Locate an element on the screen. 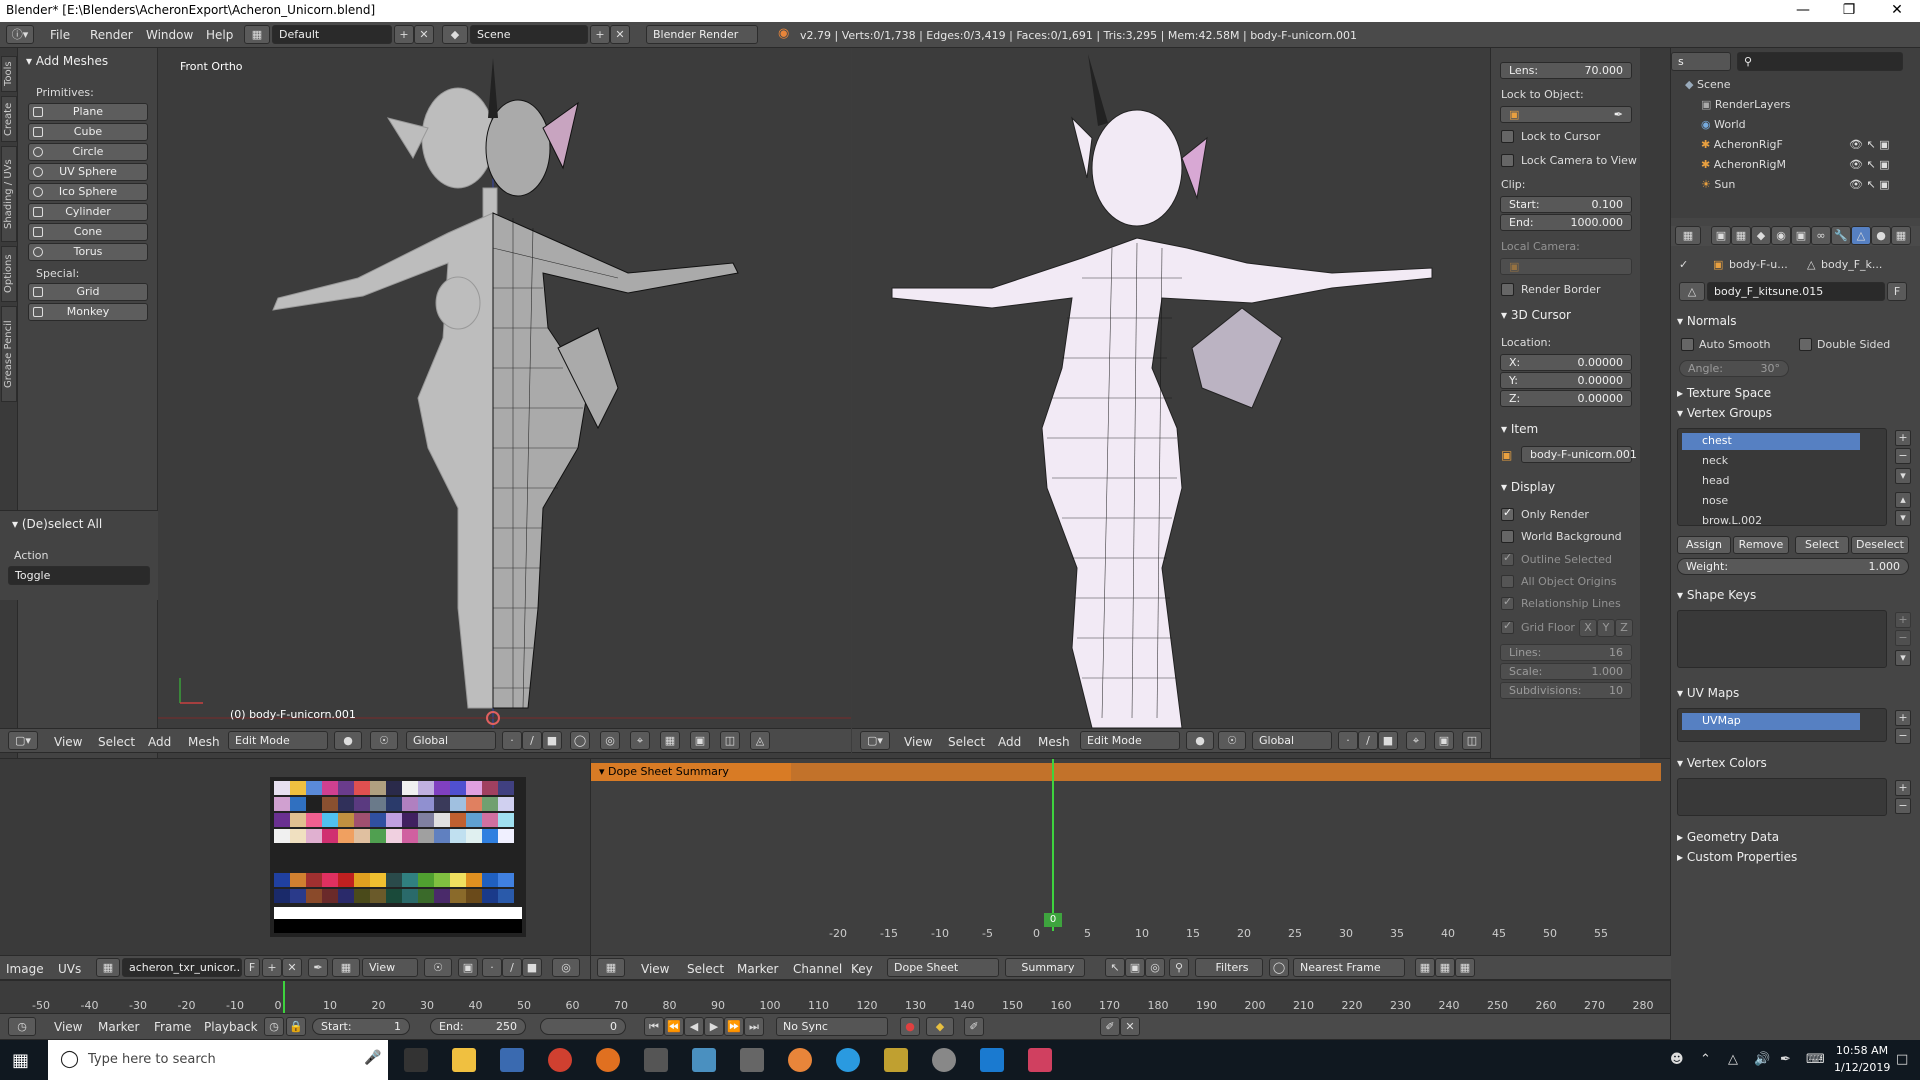  edge-select-icon-2: / is located at coordinates (1368, 740).